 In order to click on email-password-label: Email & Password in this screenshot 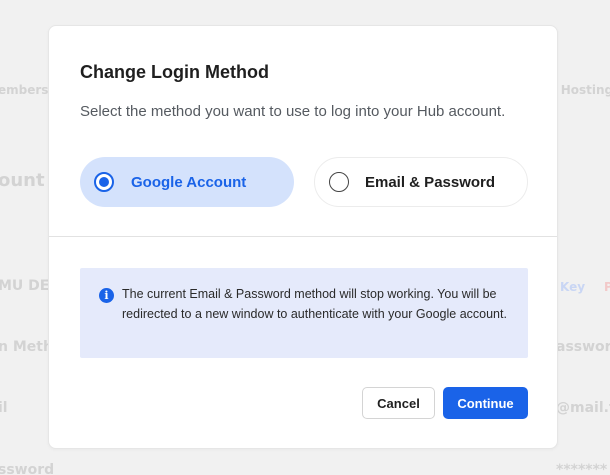, I will do `click(430, 182)`.